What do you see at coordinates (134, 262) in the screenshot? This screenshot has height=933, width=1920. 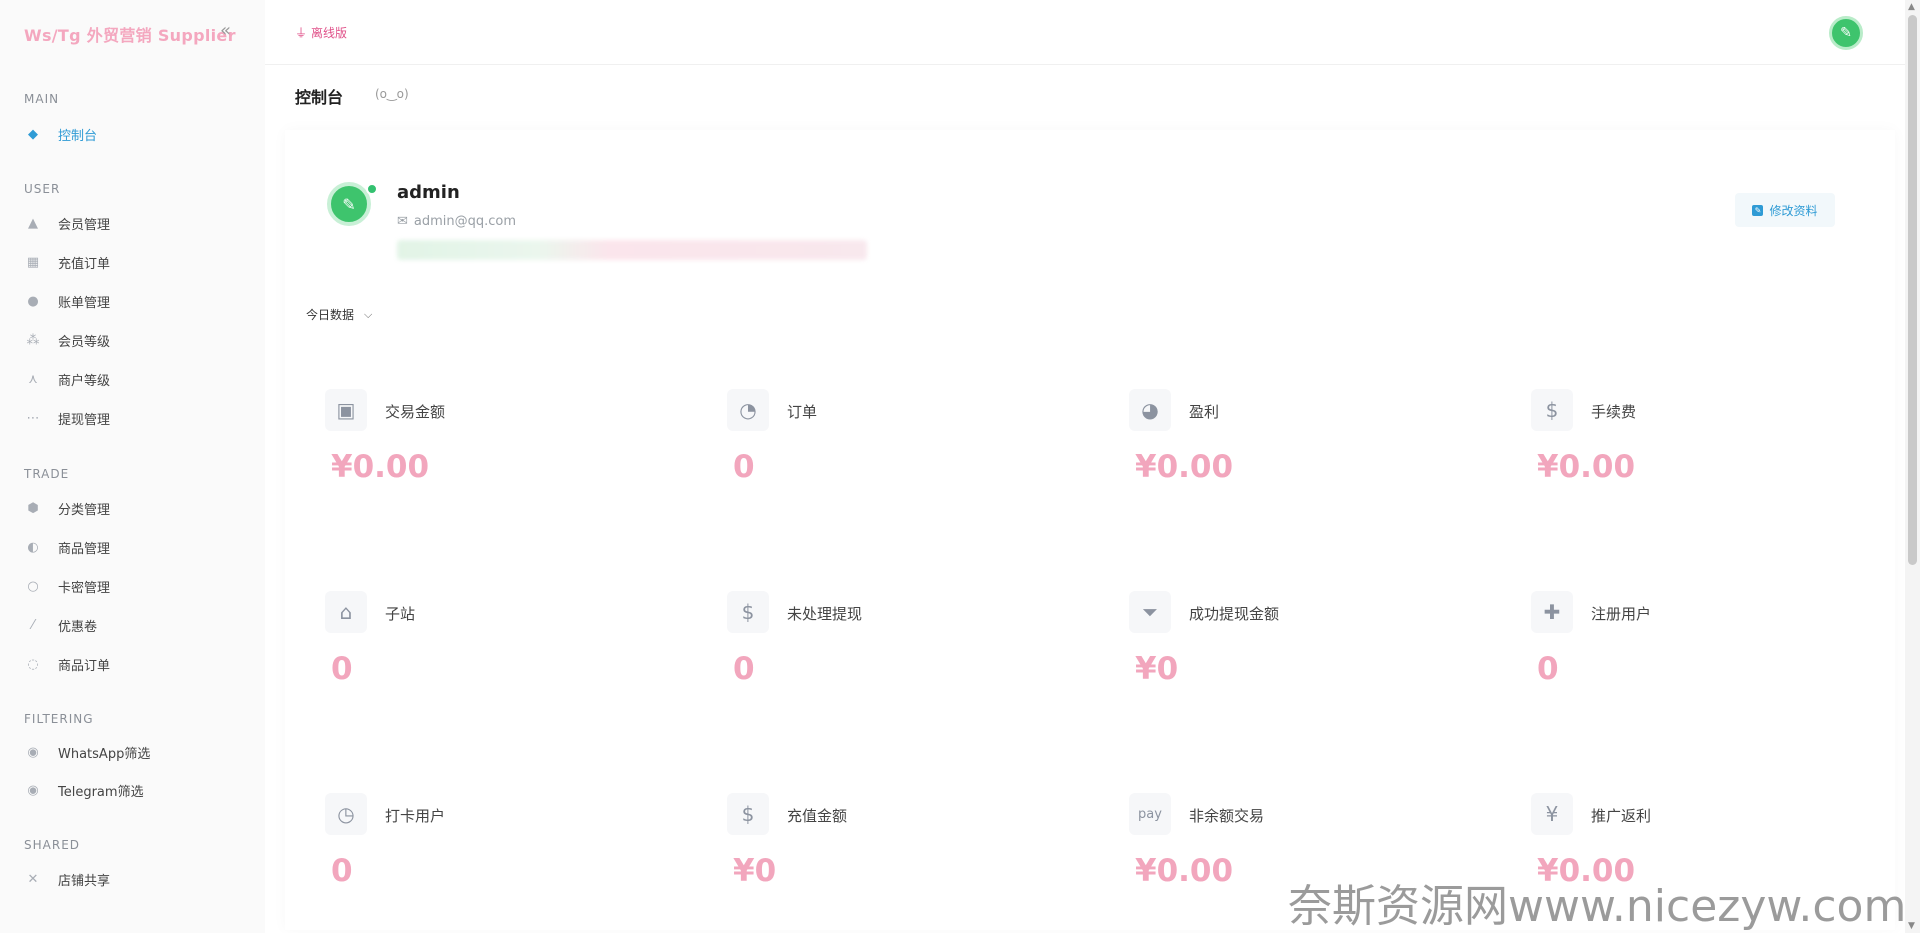 I see `sidebar-item-recharge-orders: ▦ 充值订单` at bounding box center [134, 262].